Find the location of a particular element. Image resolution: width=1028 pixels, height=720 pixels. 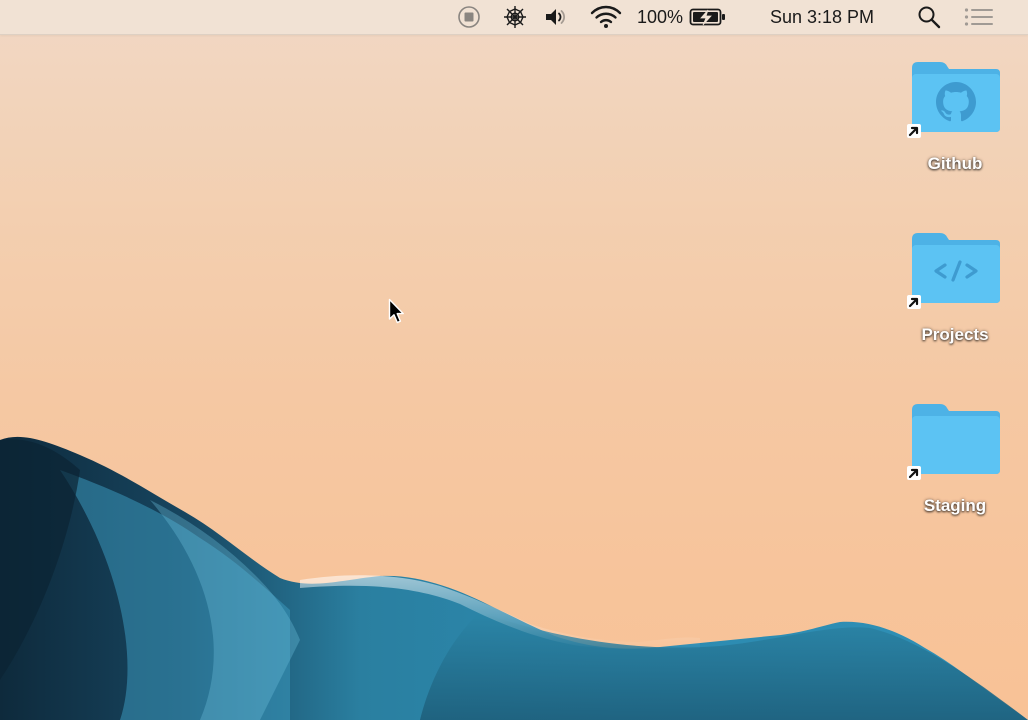

desktop-folder-projects: Projects is located at coordinates (955, 295).